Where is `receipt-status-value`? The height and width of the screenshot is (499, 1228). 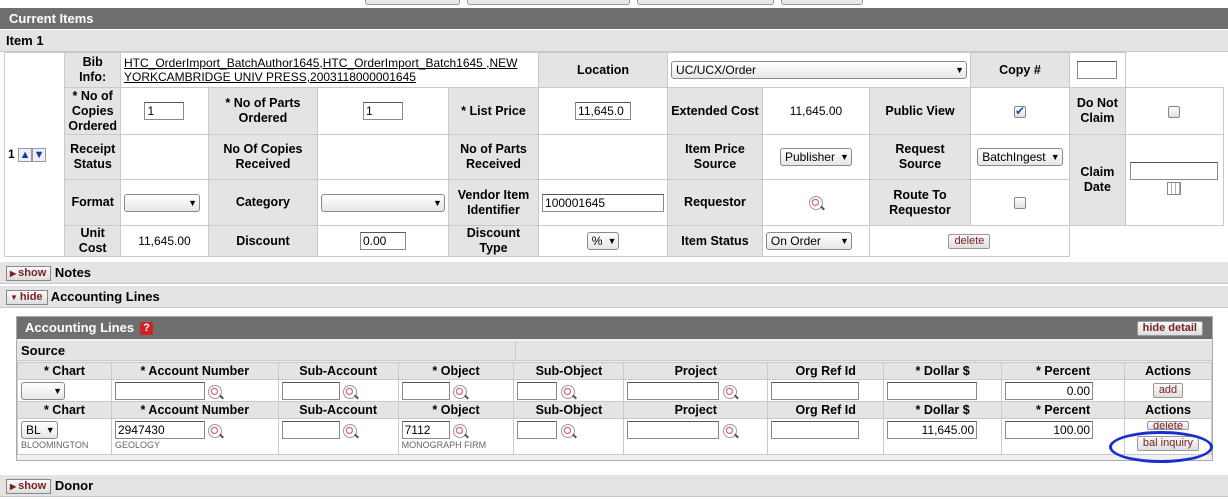 receipt-status-value is located at coordinates (164, 157).